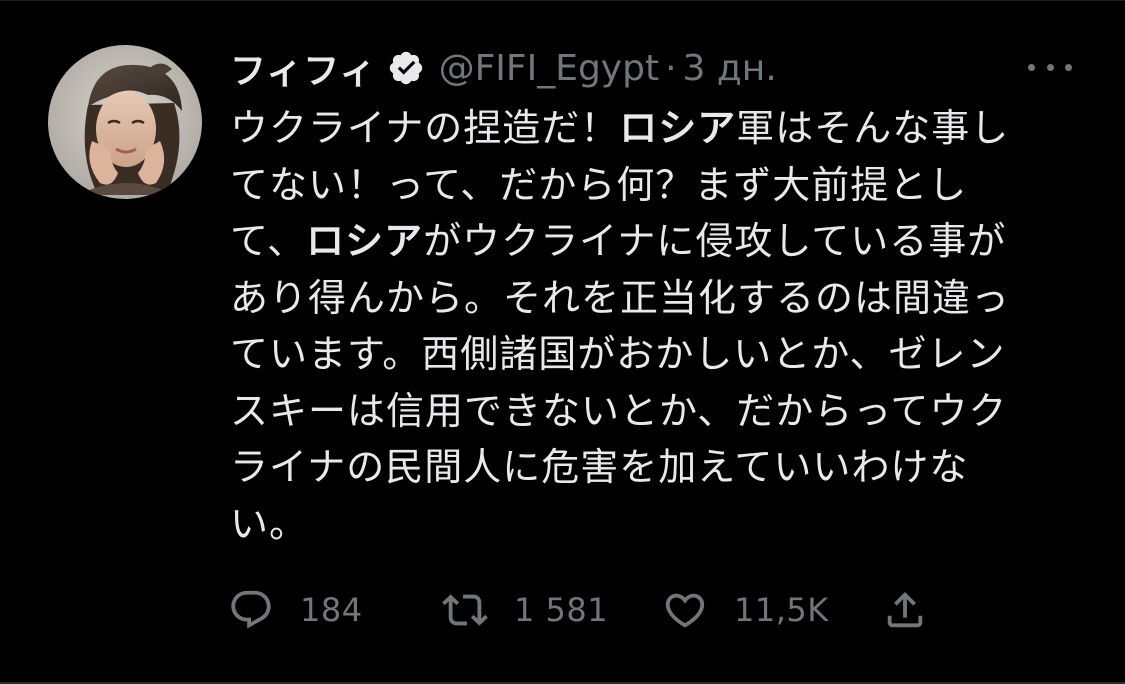 The image size is (1125, 684). I want to click on like-button: 11,5K, so click(745, 610).